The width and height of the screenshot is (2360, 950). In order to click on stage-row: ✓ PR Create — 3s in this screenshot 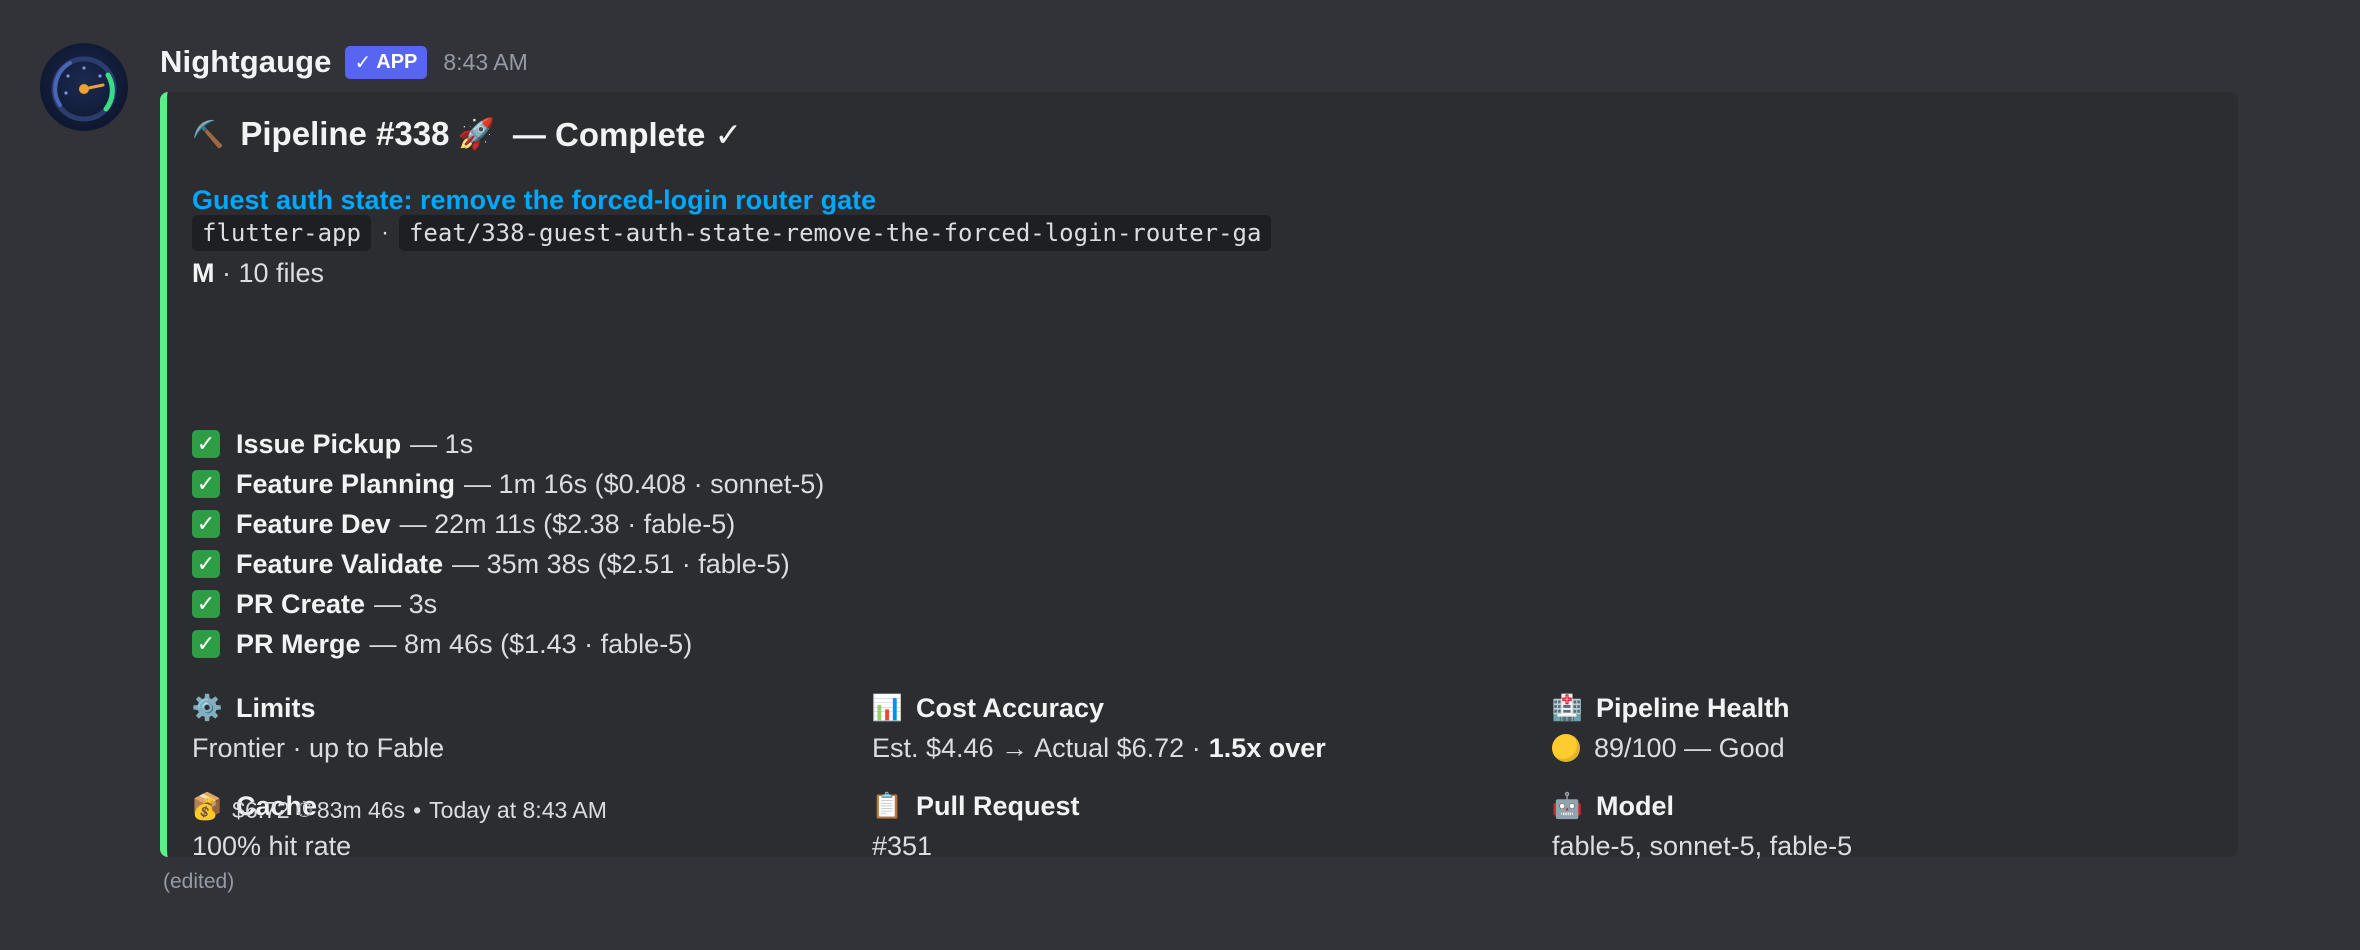, I will do `click(314, 604)`.